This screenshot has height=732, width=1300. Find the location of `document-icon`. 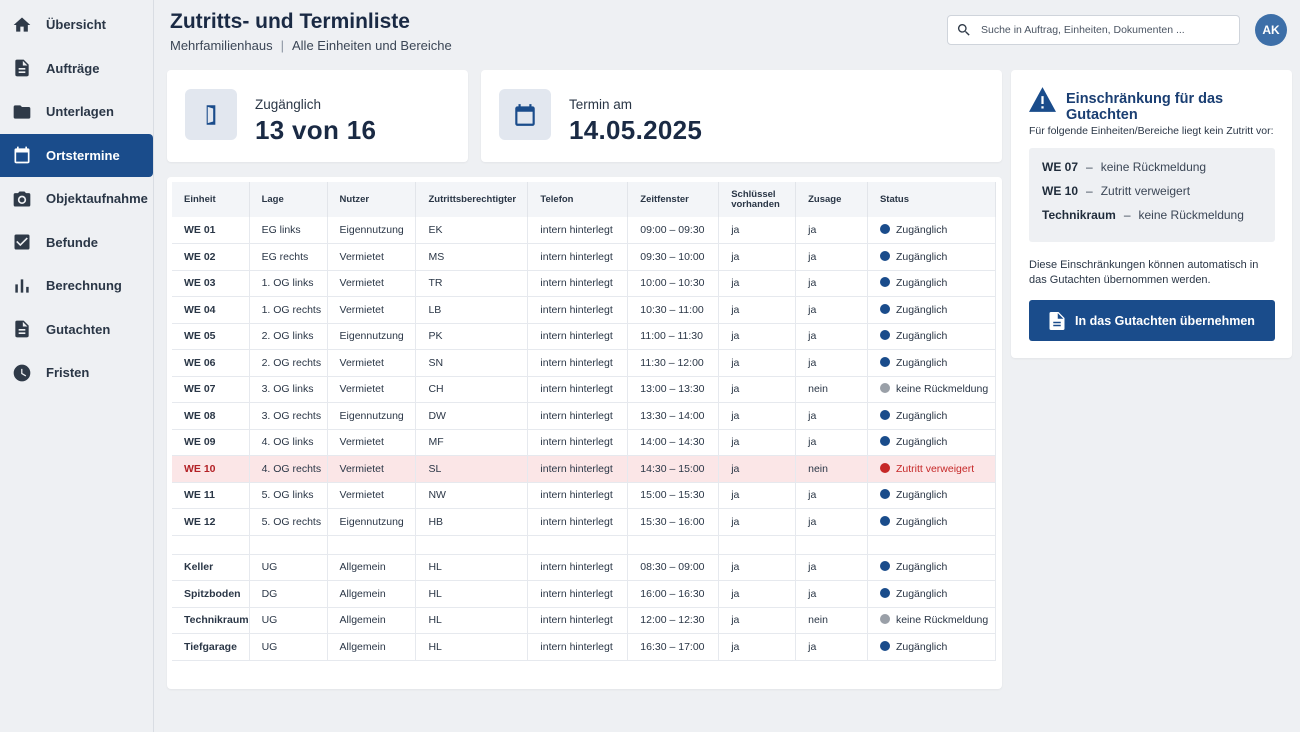

document-icon is located at coordinates (1057, 320).